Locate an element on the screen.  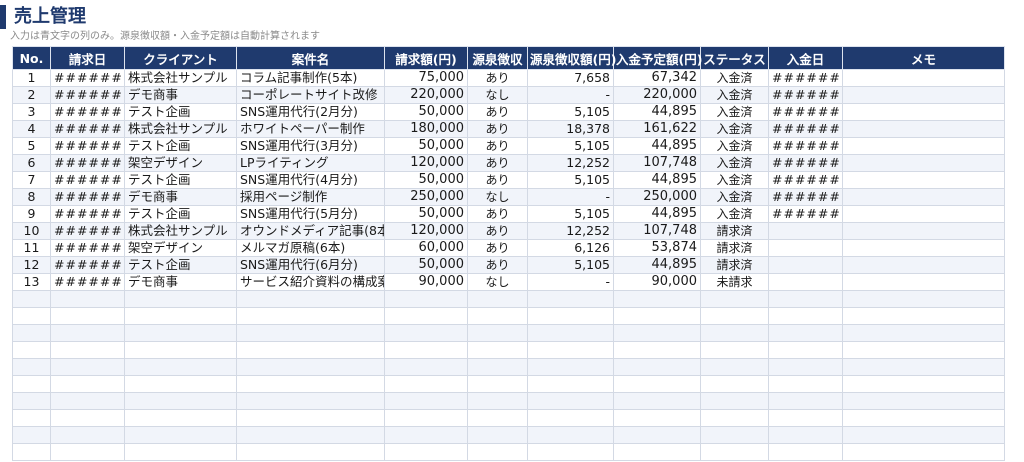
cell-expected-amount: 44,895 is located at coordinates (657, 112).